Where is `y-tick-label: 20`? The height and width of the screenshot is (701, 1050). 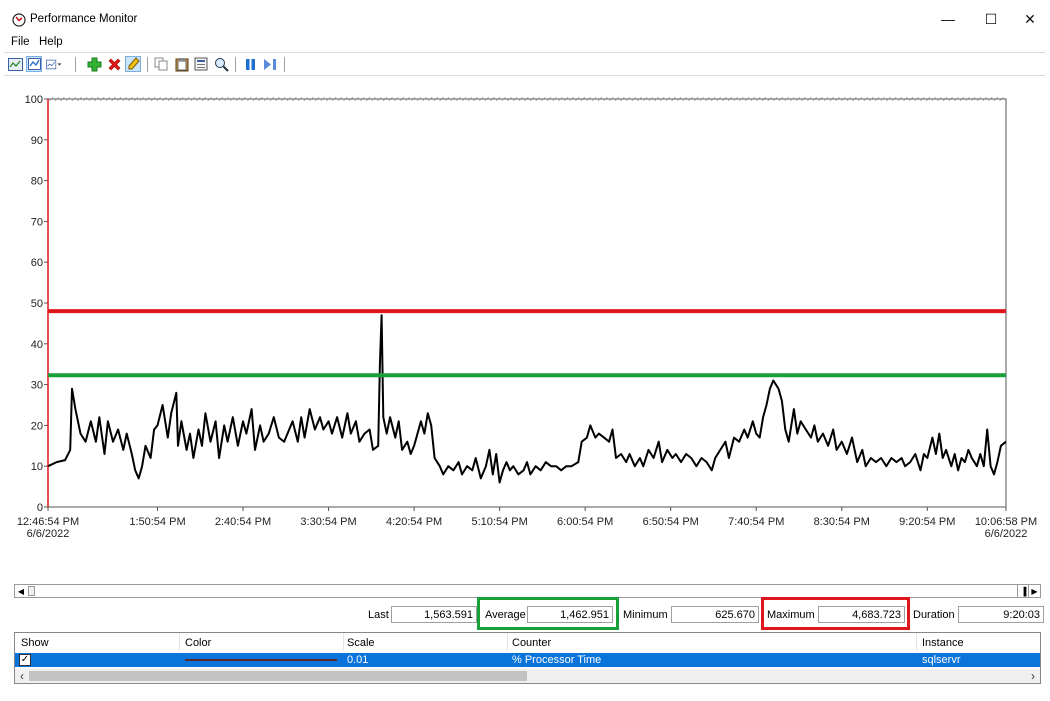 y-tick-label: 20 is located at coordinates (37, 426).